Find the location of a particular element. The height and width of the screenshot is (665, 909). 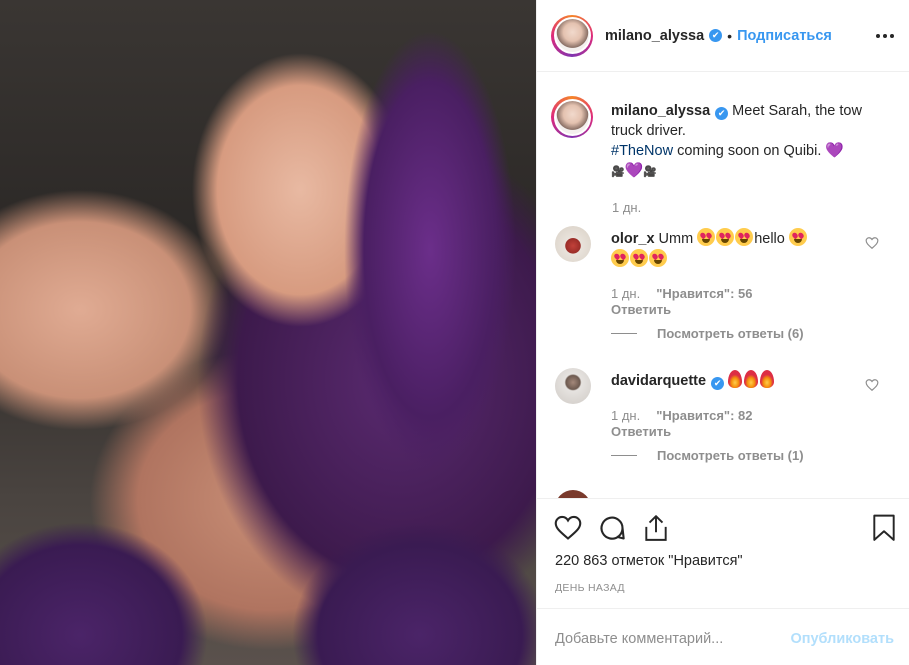

commenter-username: olor_x is located at coordinates (633, 239).